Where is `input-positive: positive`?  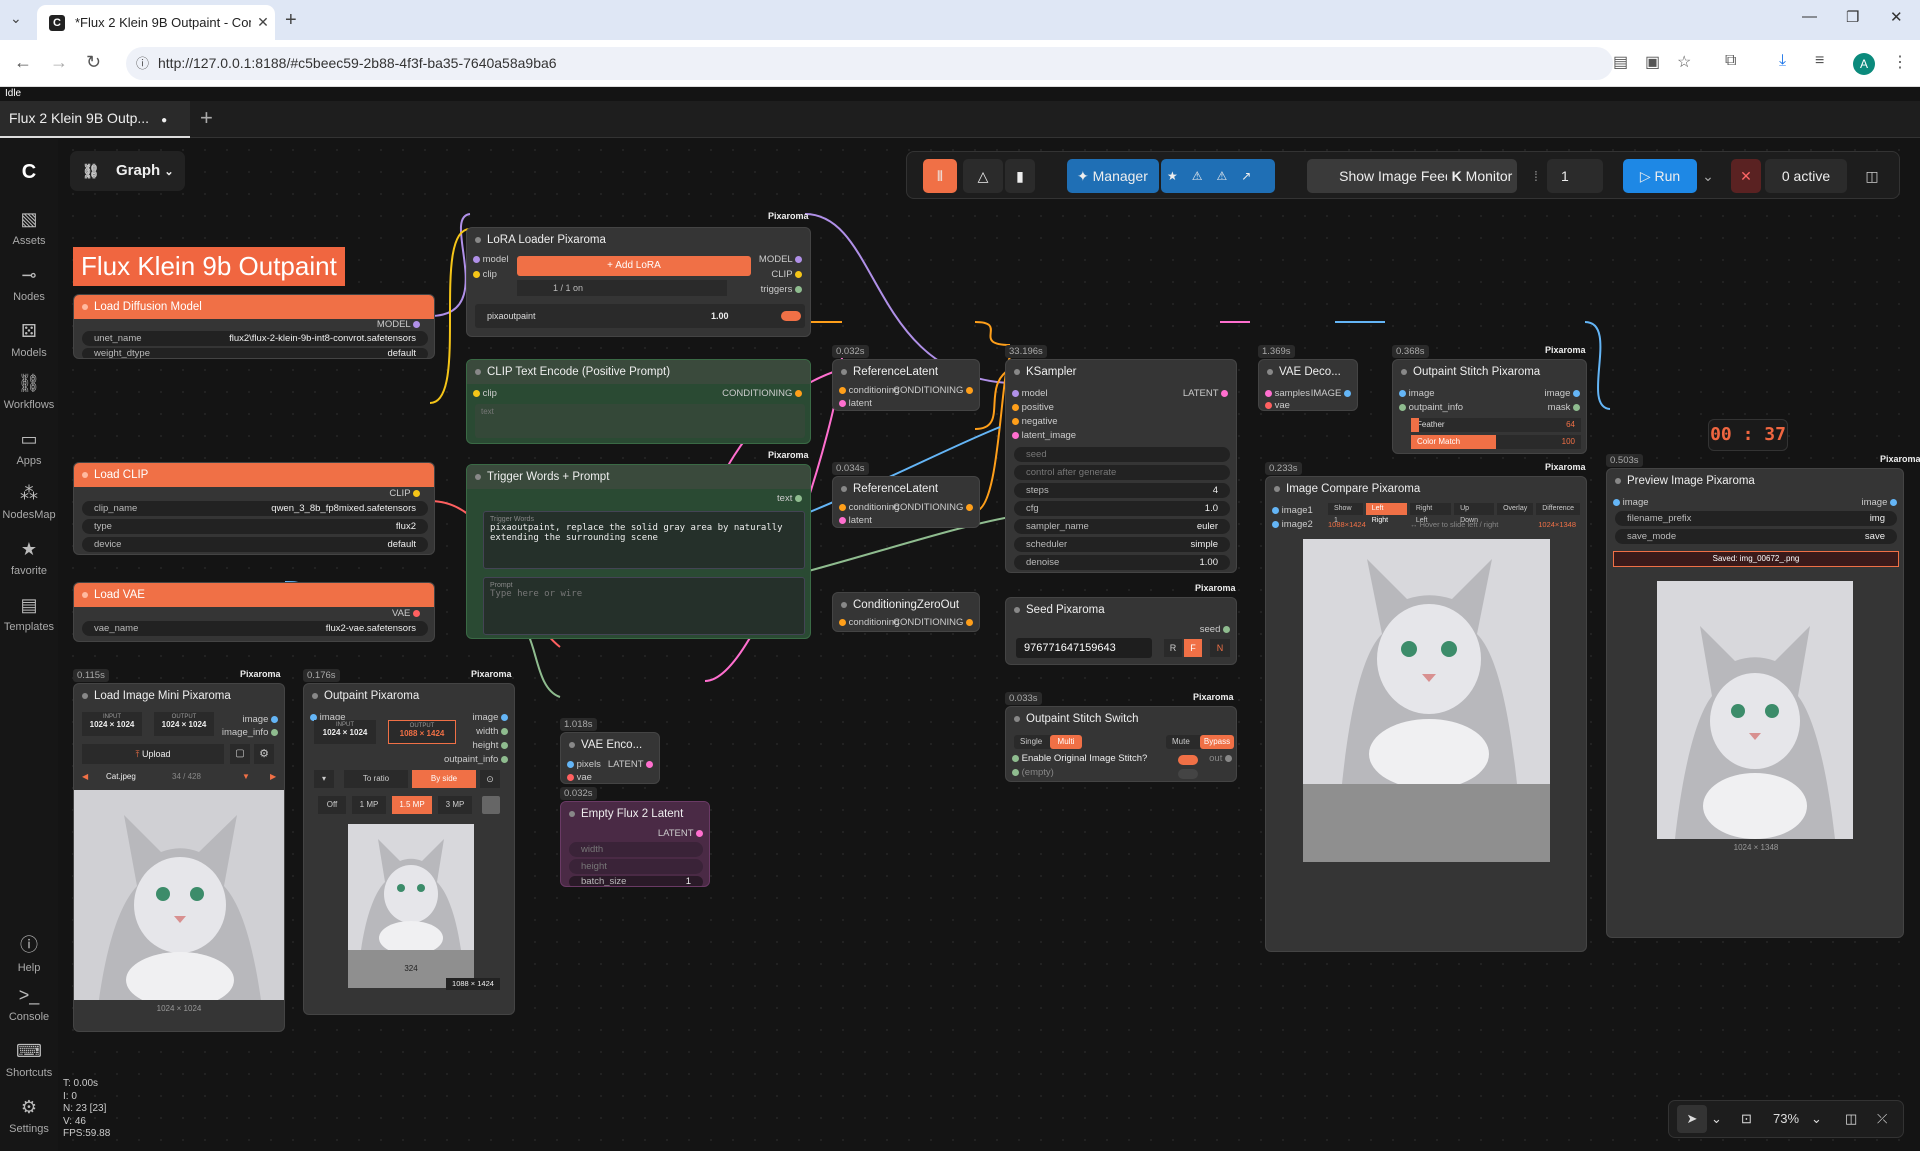 input-positive: positive is located at coordinates (1033, 407).